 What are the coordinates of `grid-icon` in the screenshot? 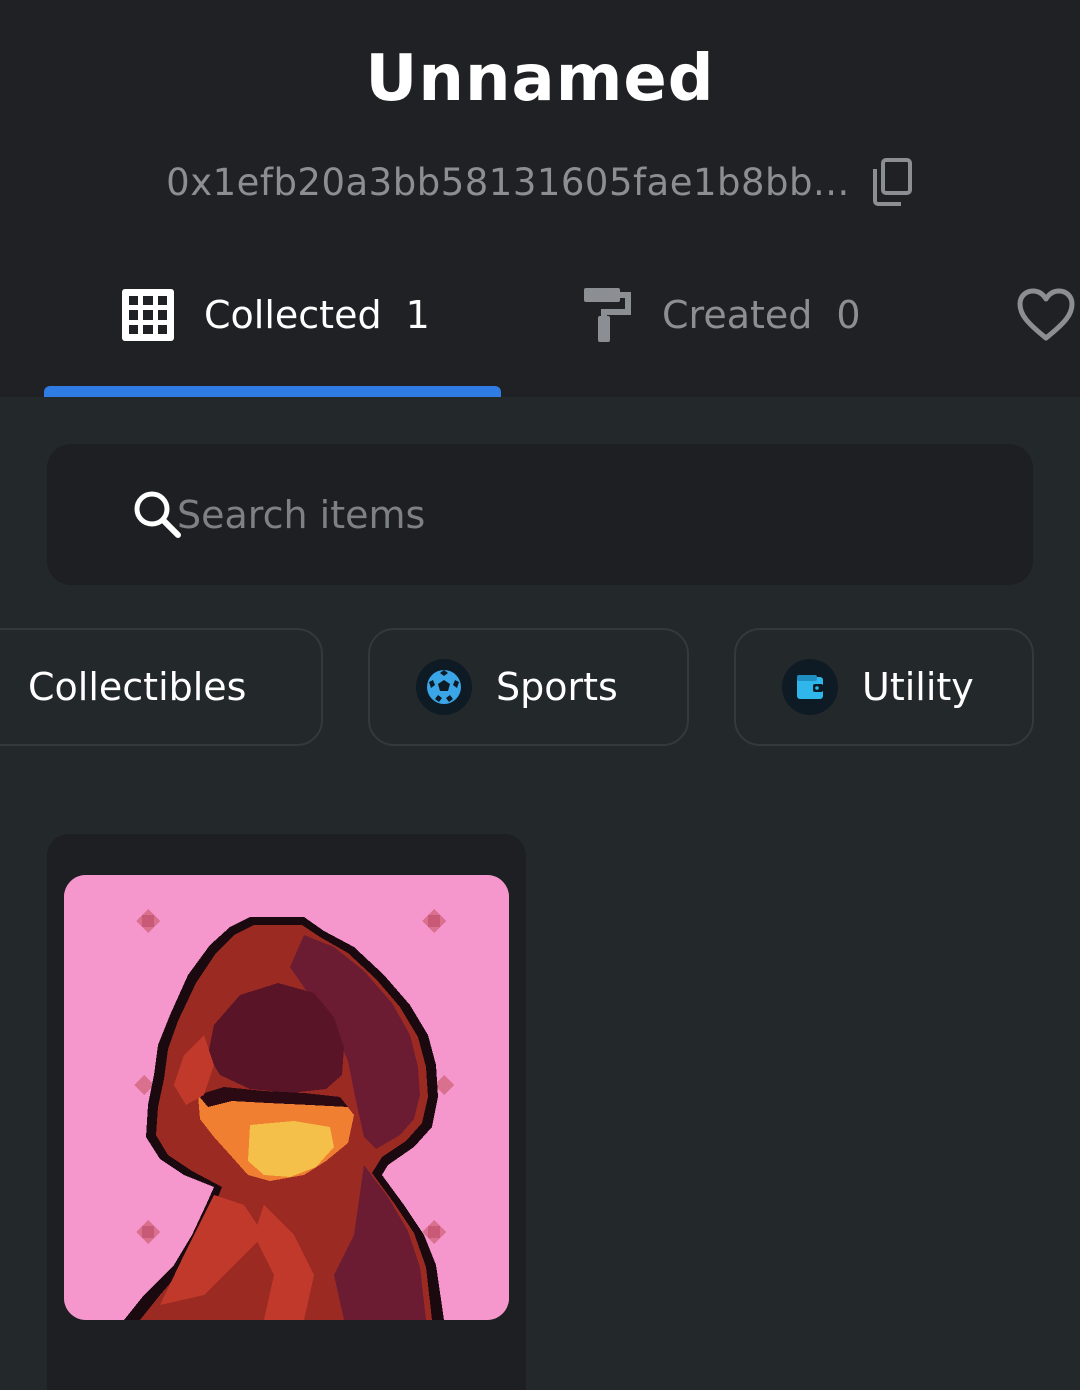 It's located at (148, 315).